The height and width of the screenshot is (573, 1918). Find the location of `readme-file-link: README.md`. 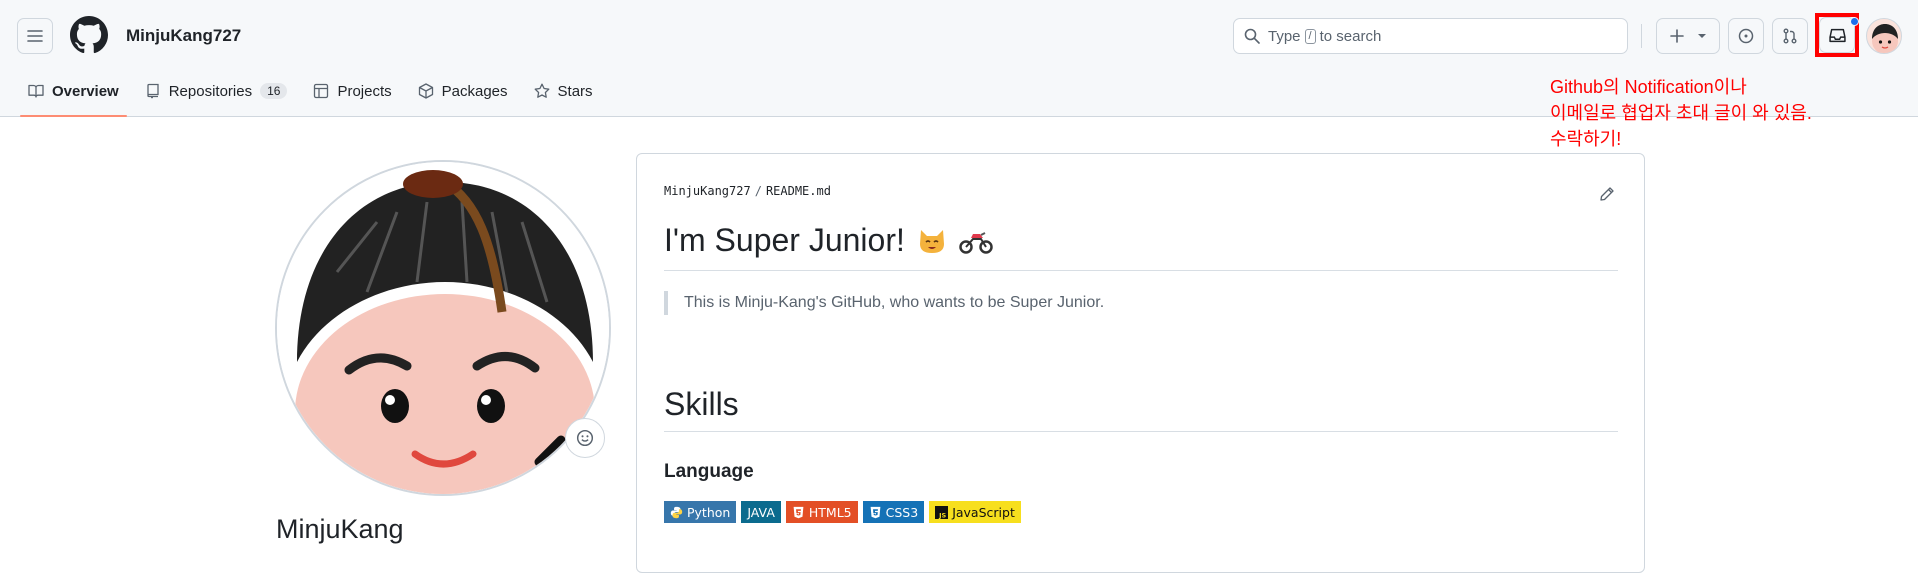

readme-file-link: README.md is located at coordinates (798, 191).